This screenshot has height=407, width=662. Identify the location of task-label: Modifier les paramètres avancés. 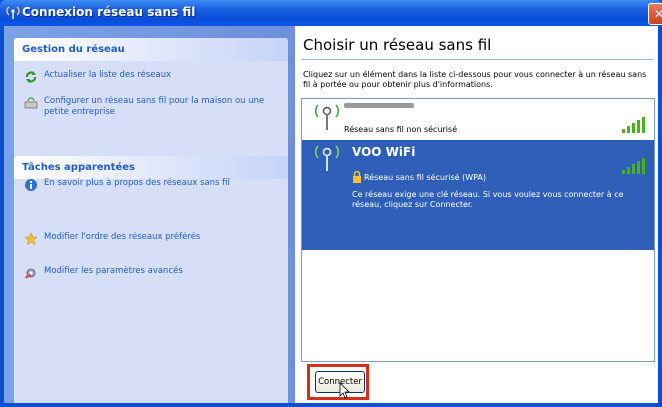
(113, 271).